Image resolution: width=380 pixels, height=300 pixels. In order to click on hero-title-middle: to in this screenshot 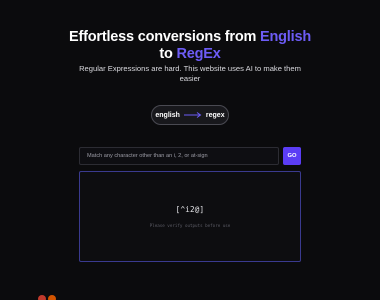, I will do `click(168, 54)`.